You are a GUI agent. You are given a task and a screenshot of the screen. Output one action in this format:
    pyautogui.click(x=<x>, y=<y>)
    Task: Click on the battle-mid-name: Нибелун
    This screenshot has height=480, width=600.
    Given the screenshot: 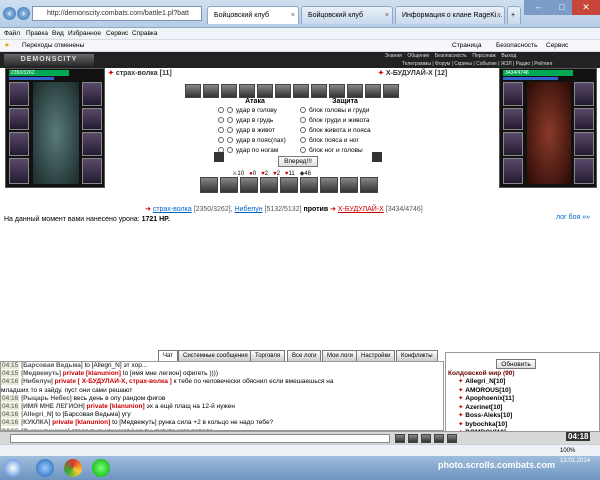 What is the action you would take?
    pyautogui.click(x=249, y=209)
    